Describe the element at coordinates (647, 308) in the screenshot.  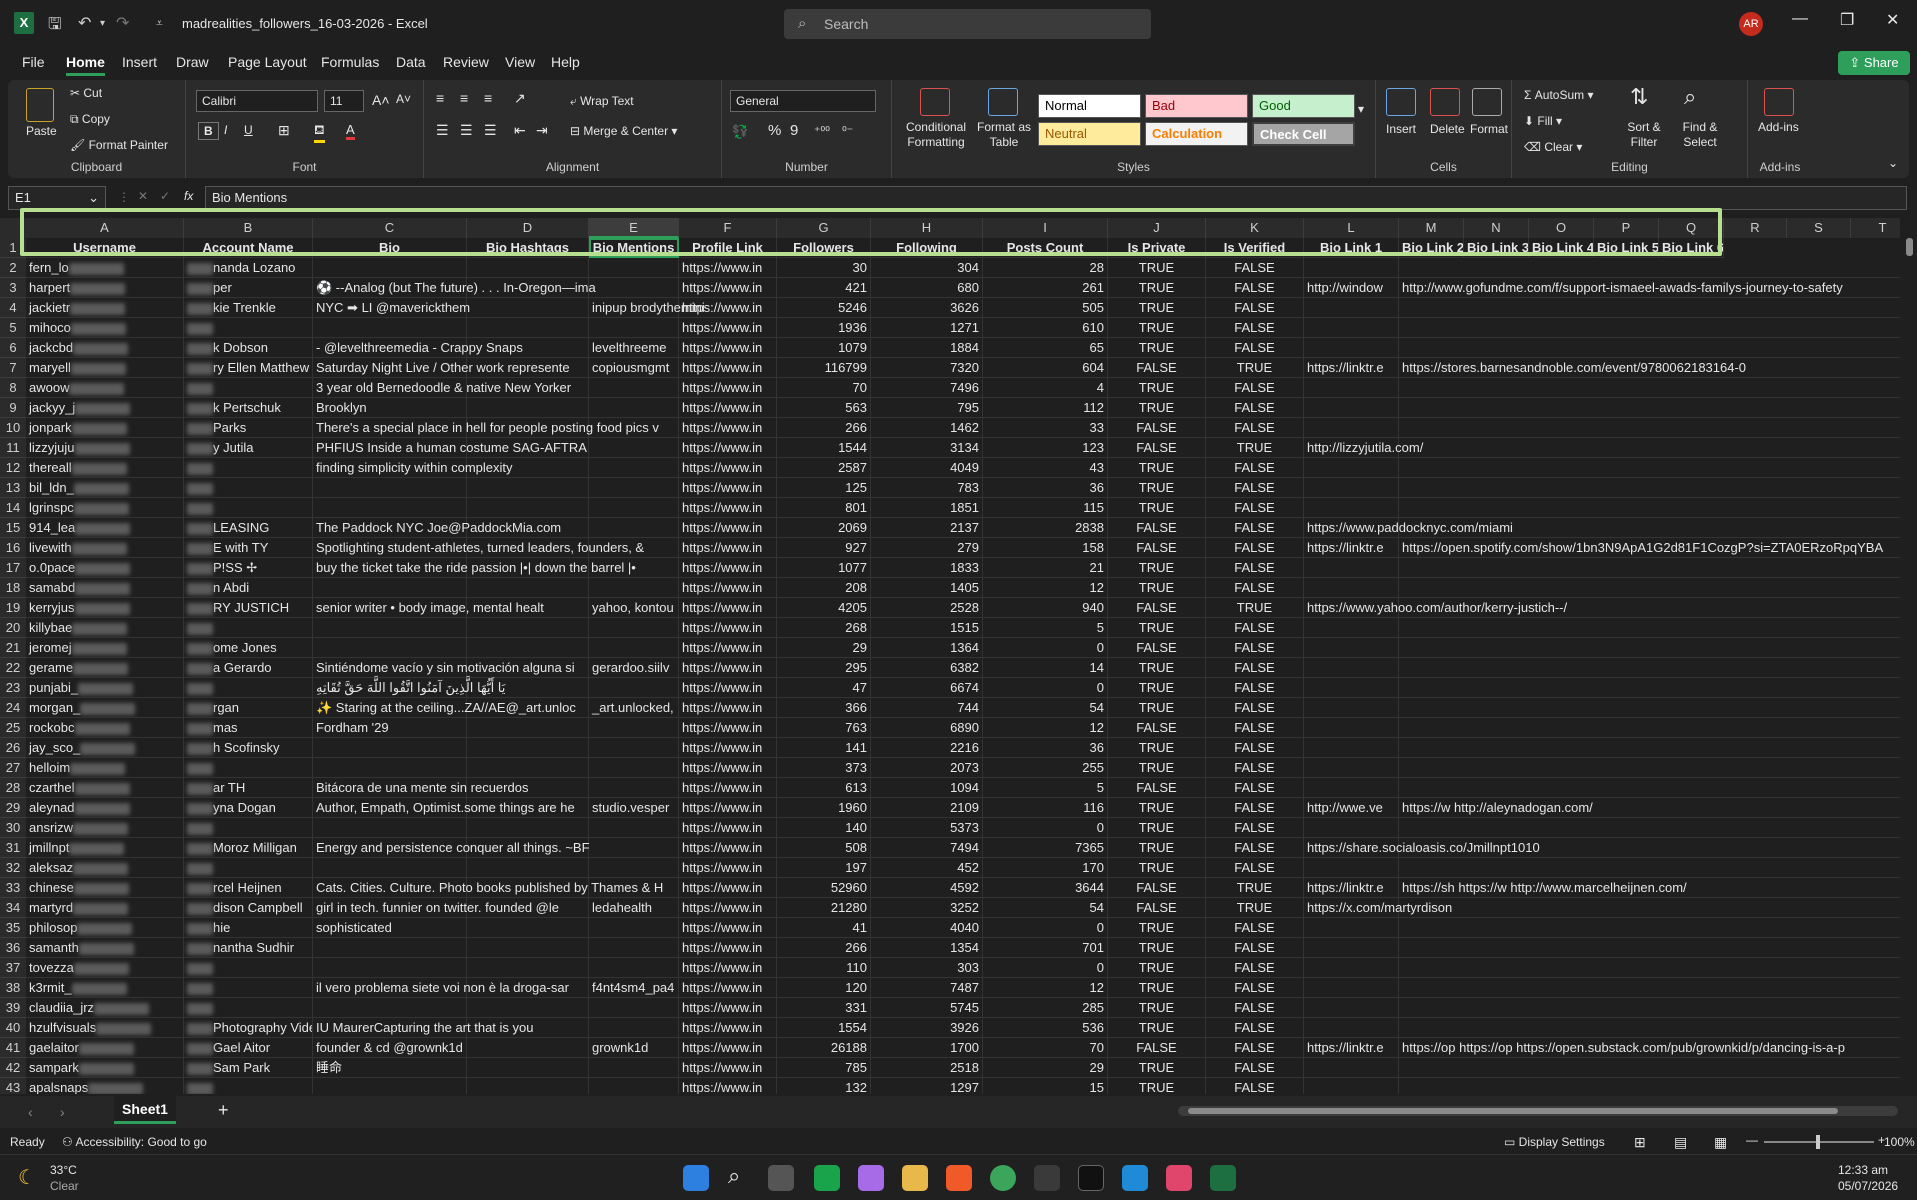
I see `table-cell: inipup brodythemini` at that location.